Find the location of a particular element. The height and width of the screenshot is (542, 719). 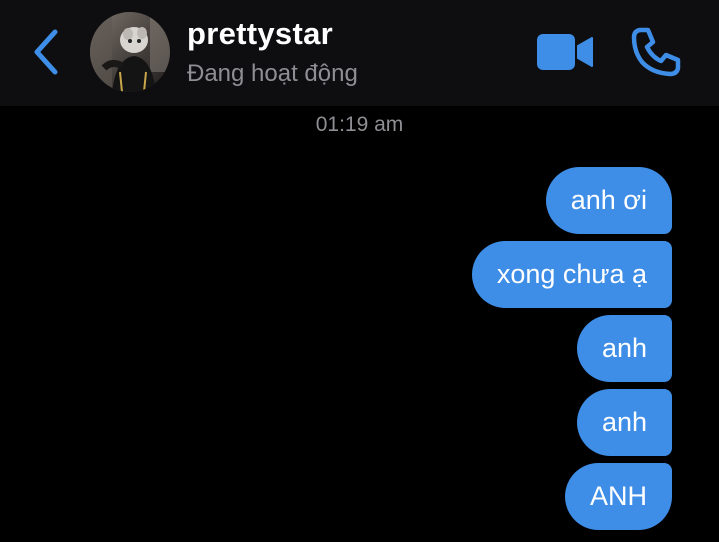

back-button is located at coordinates (46, 52).